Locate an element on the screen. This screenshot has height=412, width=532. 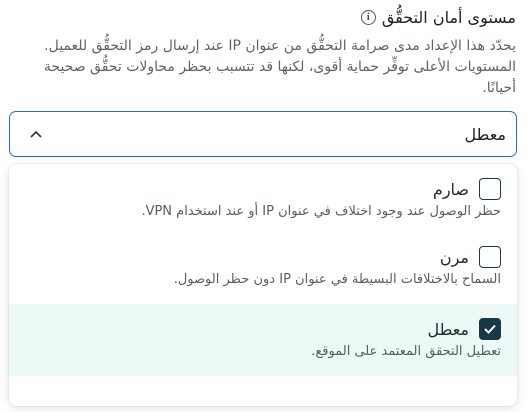
checkbox-disabled is located at coordinates (490, 329).